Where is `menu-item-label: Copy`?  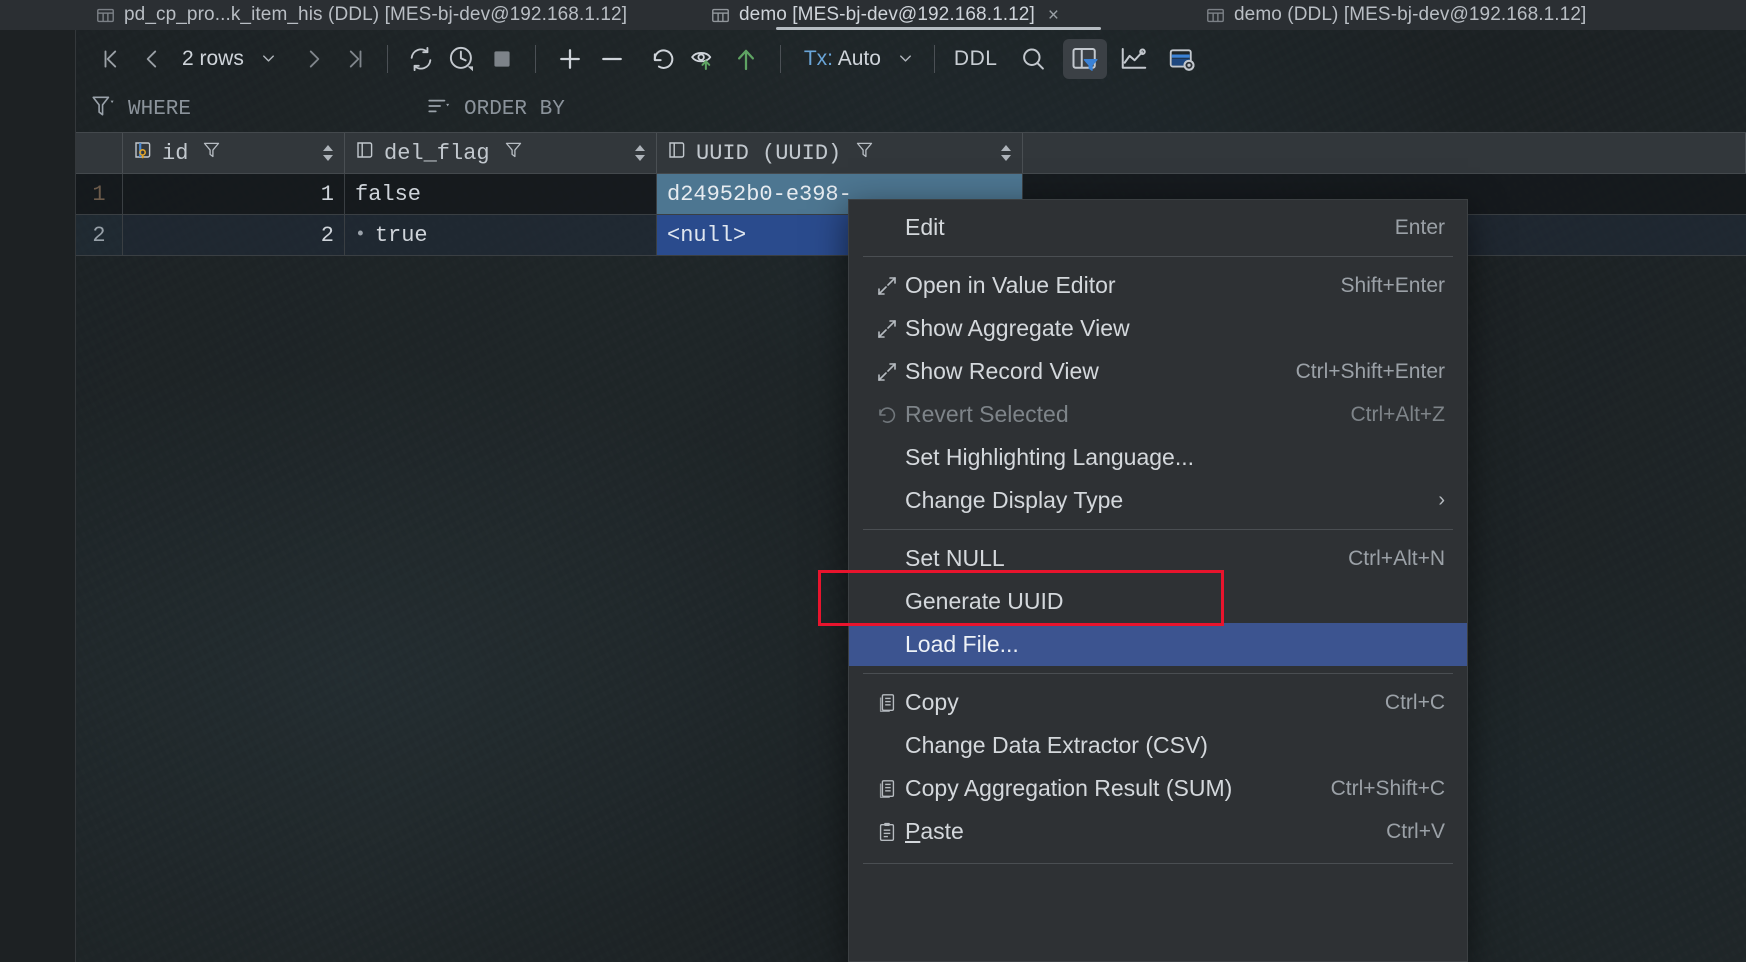 menu-item-label: Copy is located at coordinates (932, 702).